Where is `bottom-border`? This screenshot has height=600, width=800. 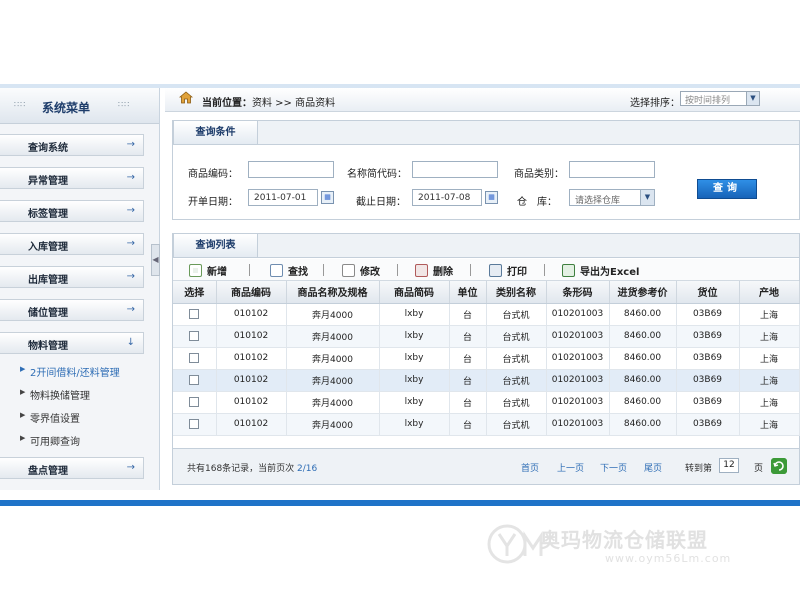
bottom-border is located at coordinates (400, 503).